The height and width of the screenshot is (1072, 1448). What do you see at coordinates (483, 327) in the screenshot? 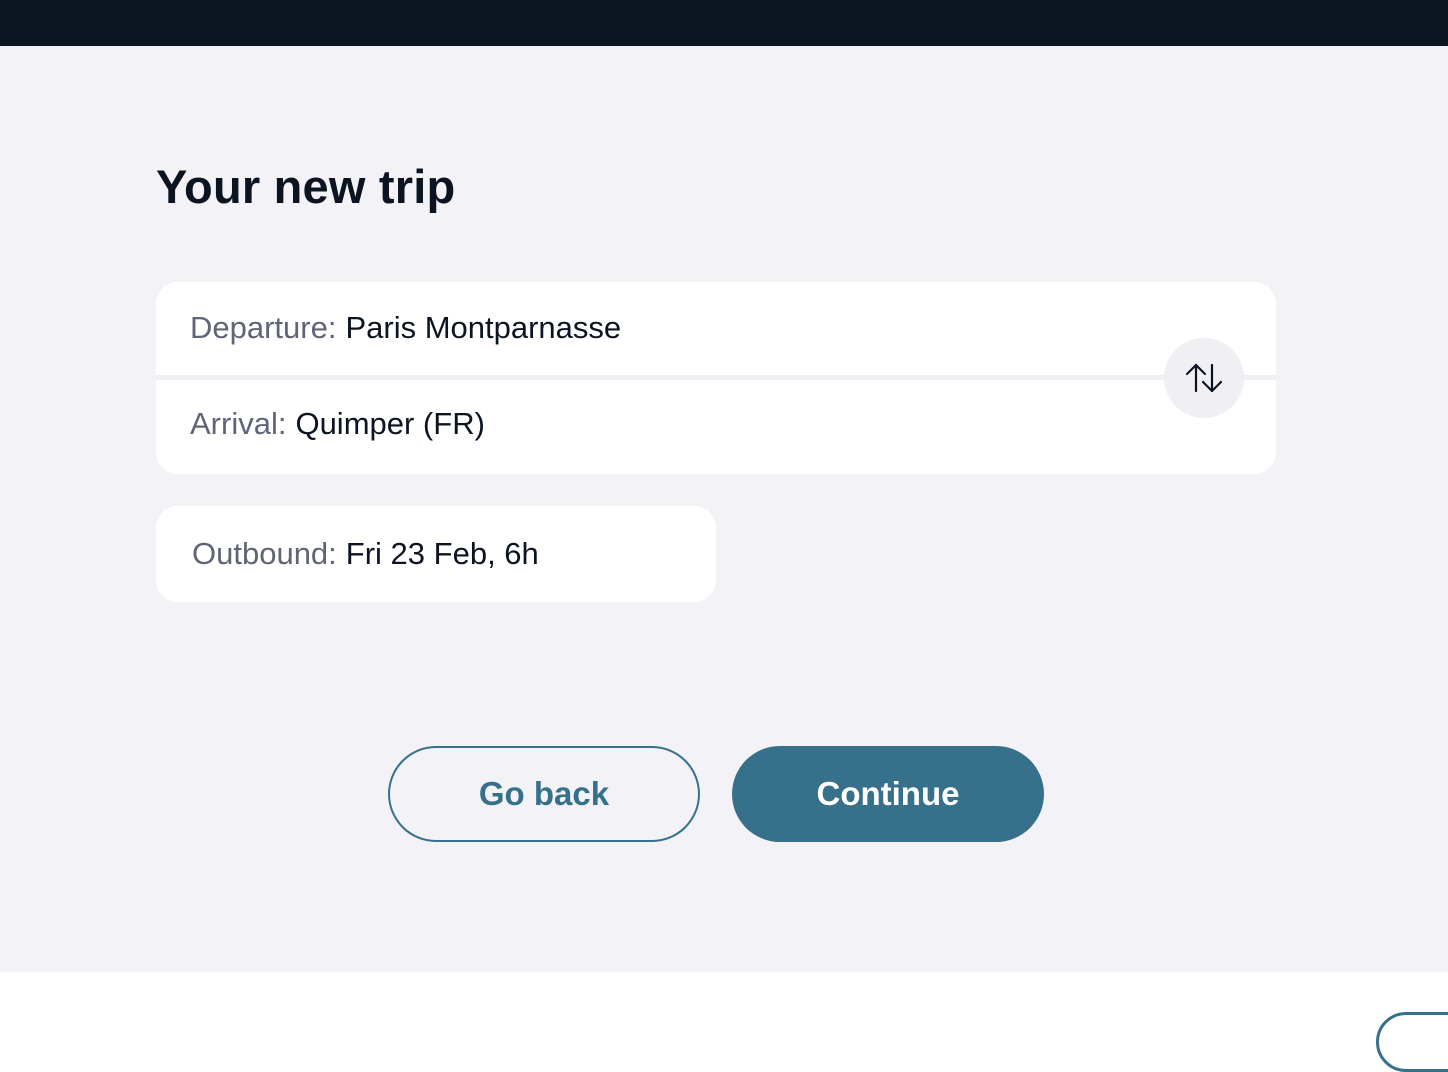
I see `departure-value: Paris Montparnasse` at bounding box center [483, 327].